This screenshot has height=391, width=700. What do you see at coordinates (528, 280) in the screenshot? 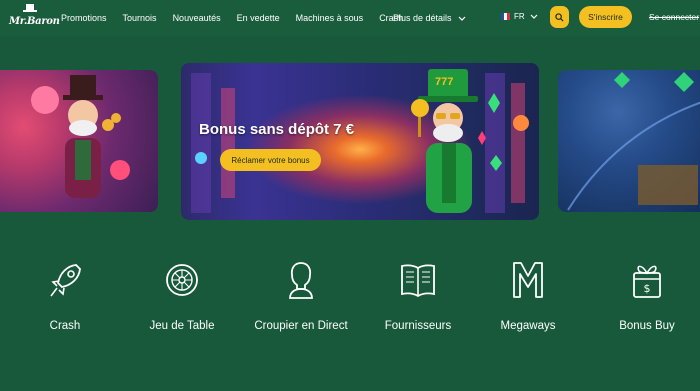
I see `megaways-icon` at bounding box center [528, 280].